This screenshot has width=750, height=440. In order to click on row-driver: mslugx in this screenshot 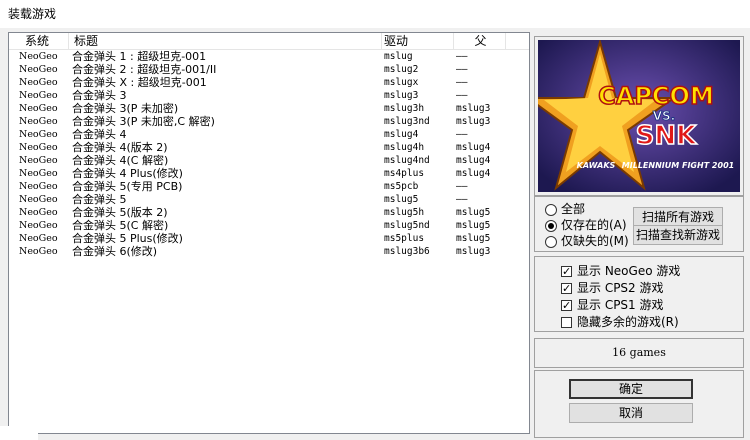, I will do `click(401, 82)`.